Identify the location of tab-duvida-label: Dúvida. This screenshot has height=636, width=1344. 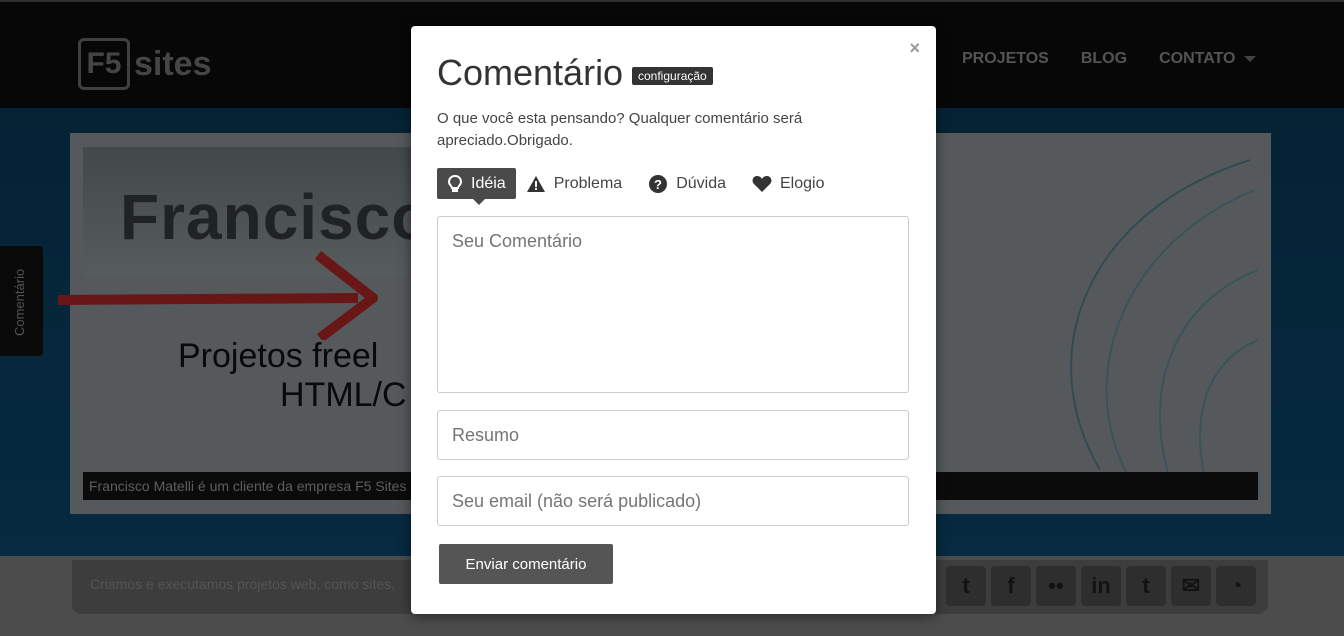
(701, 183).